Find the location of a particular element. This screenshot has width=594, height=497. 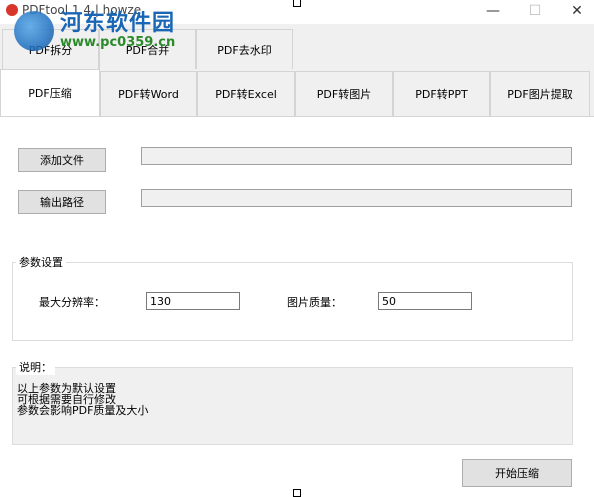

close-button: ✕ is located at coordinates (577, 11).